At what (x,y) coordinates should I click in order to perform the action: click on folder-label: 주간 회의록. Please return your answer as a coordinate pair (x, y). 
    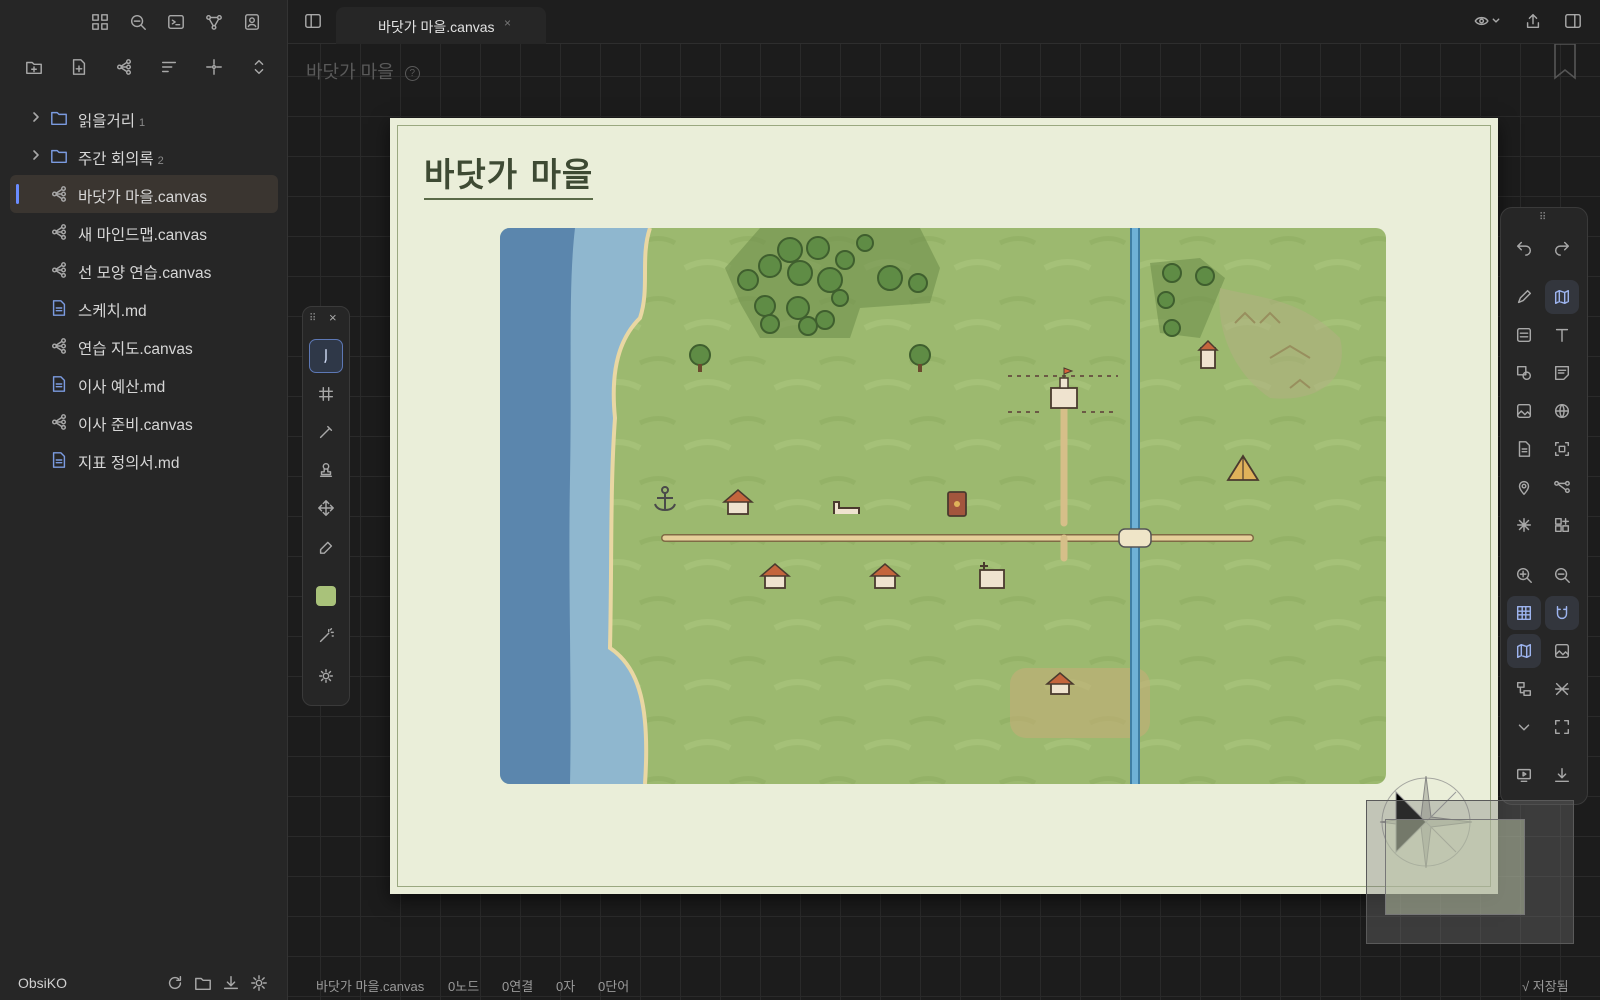
    Looking at the image, I should click on (116, 159).